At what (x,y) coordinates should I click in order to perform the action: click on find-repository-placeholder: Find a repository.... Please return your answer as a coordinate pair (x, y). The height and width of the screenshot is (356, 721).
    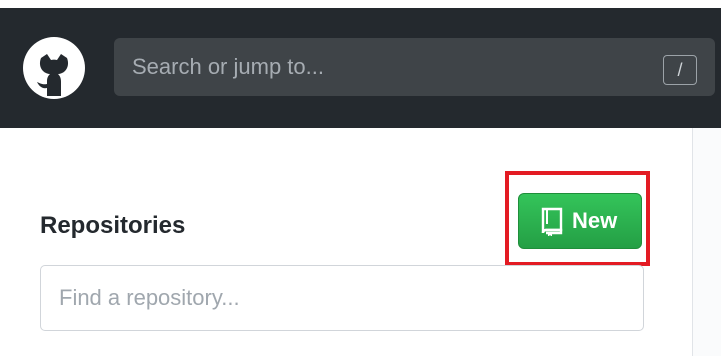
    Looking at the image, I should click on (149, 297).